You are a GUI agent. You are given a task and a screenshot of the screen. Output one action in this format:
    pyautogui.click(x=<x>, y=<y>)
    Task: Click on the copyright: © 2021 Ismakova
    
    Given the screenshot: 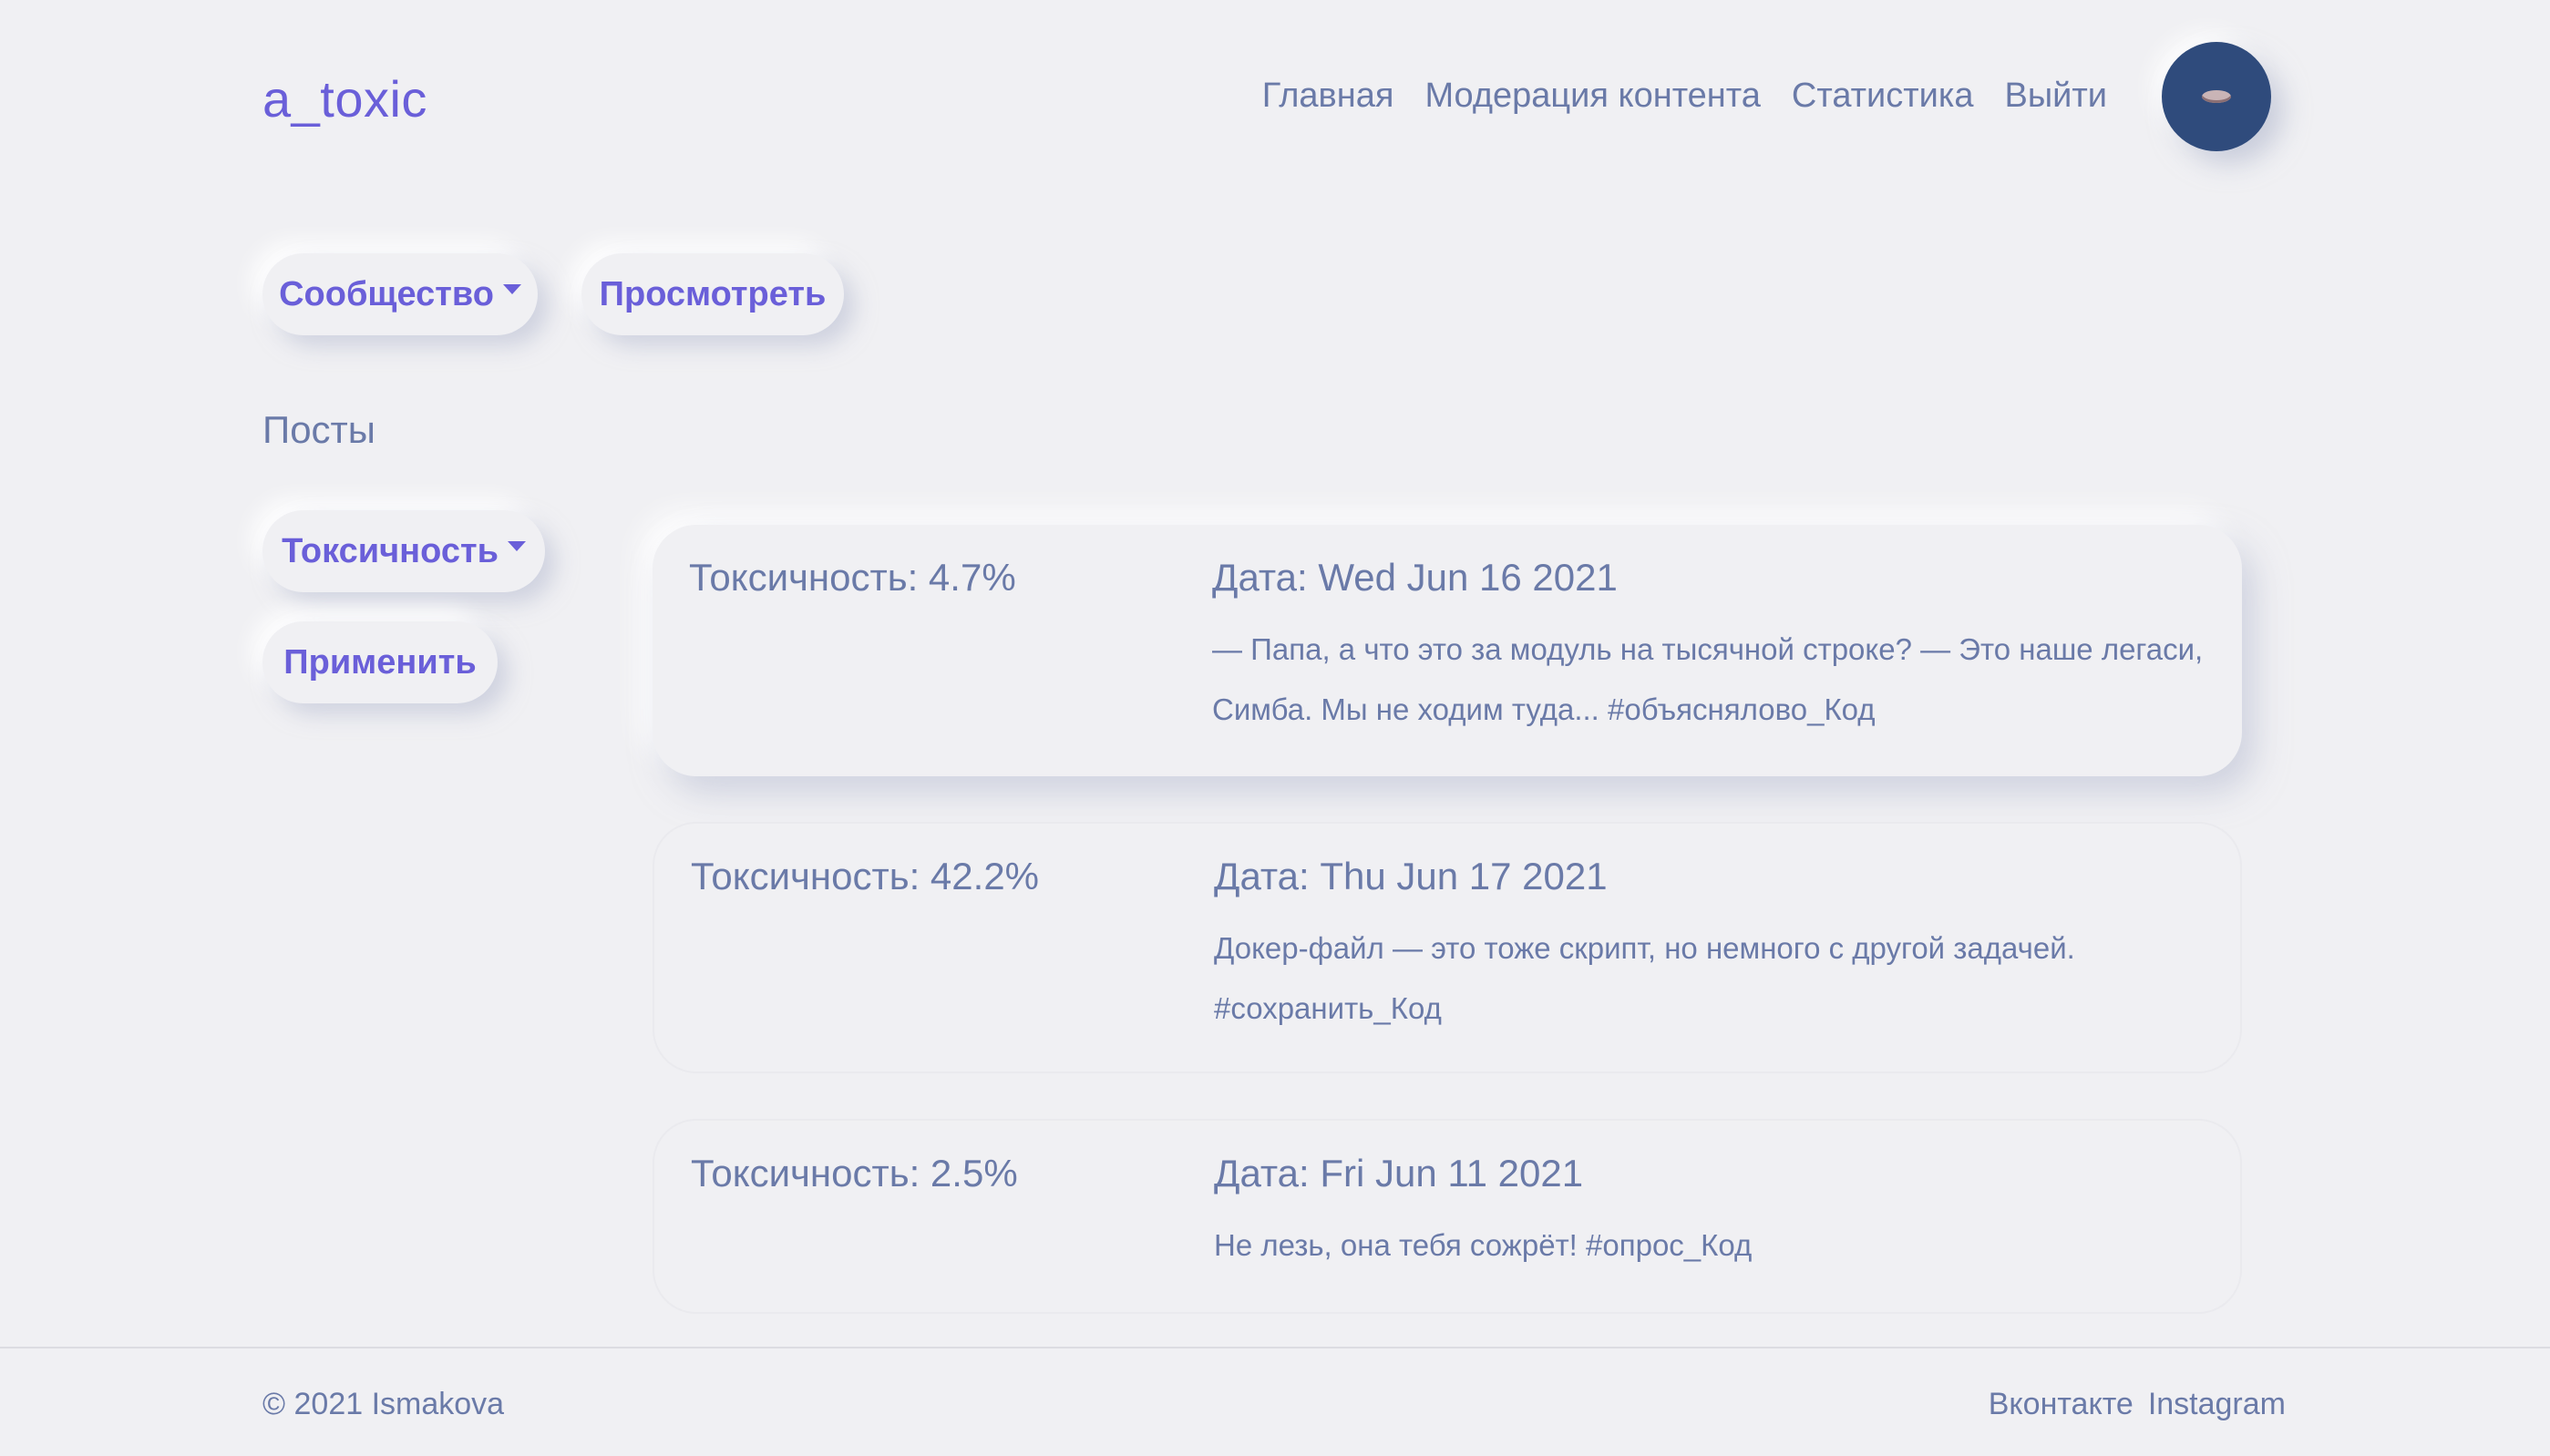 What is the action you would take?
    pyautogui.click(x=383, y=1404)
    